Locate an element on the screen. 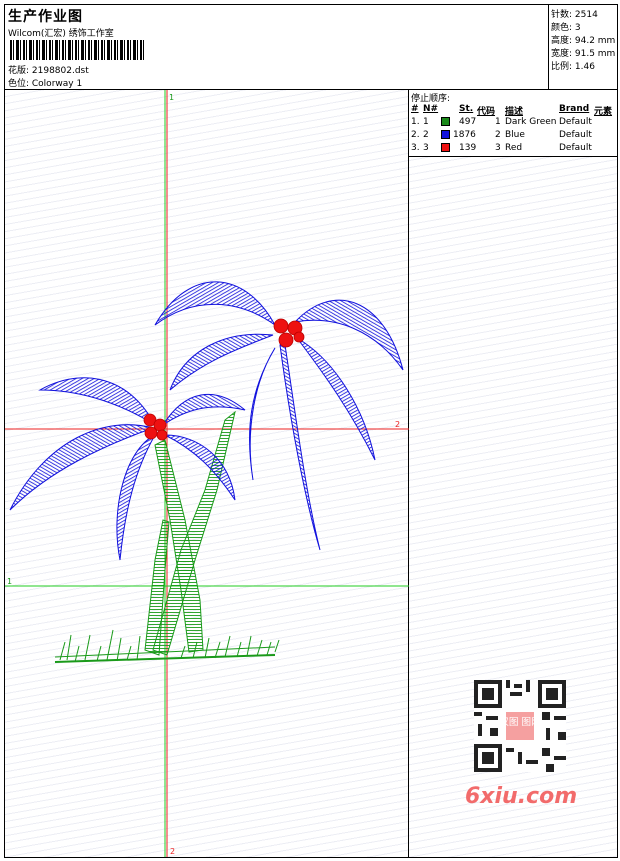 This screenshot has height=861, width=620. barcode is located at coordinates (77, 50).